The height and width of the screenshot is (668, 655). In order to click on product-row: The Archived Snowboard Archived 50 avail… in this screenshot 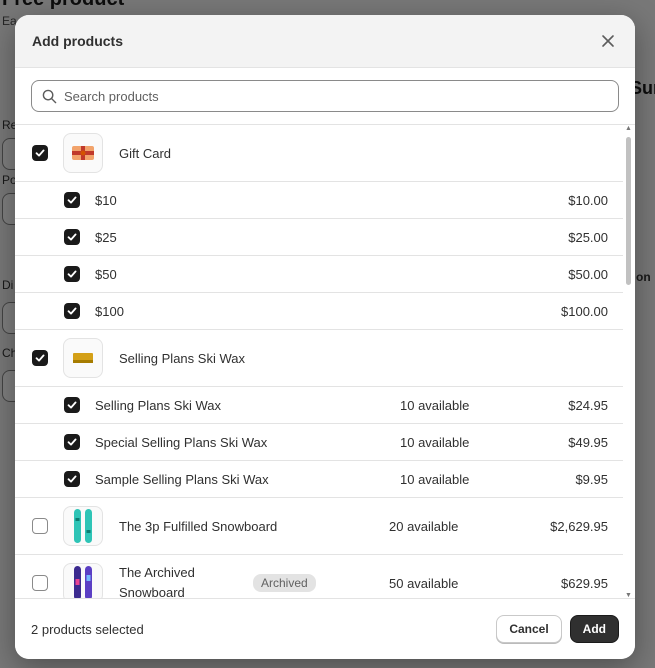, I will do `click(319, 577)`.